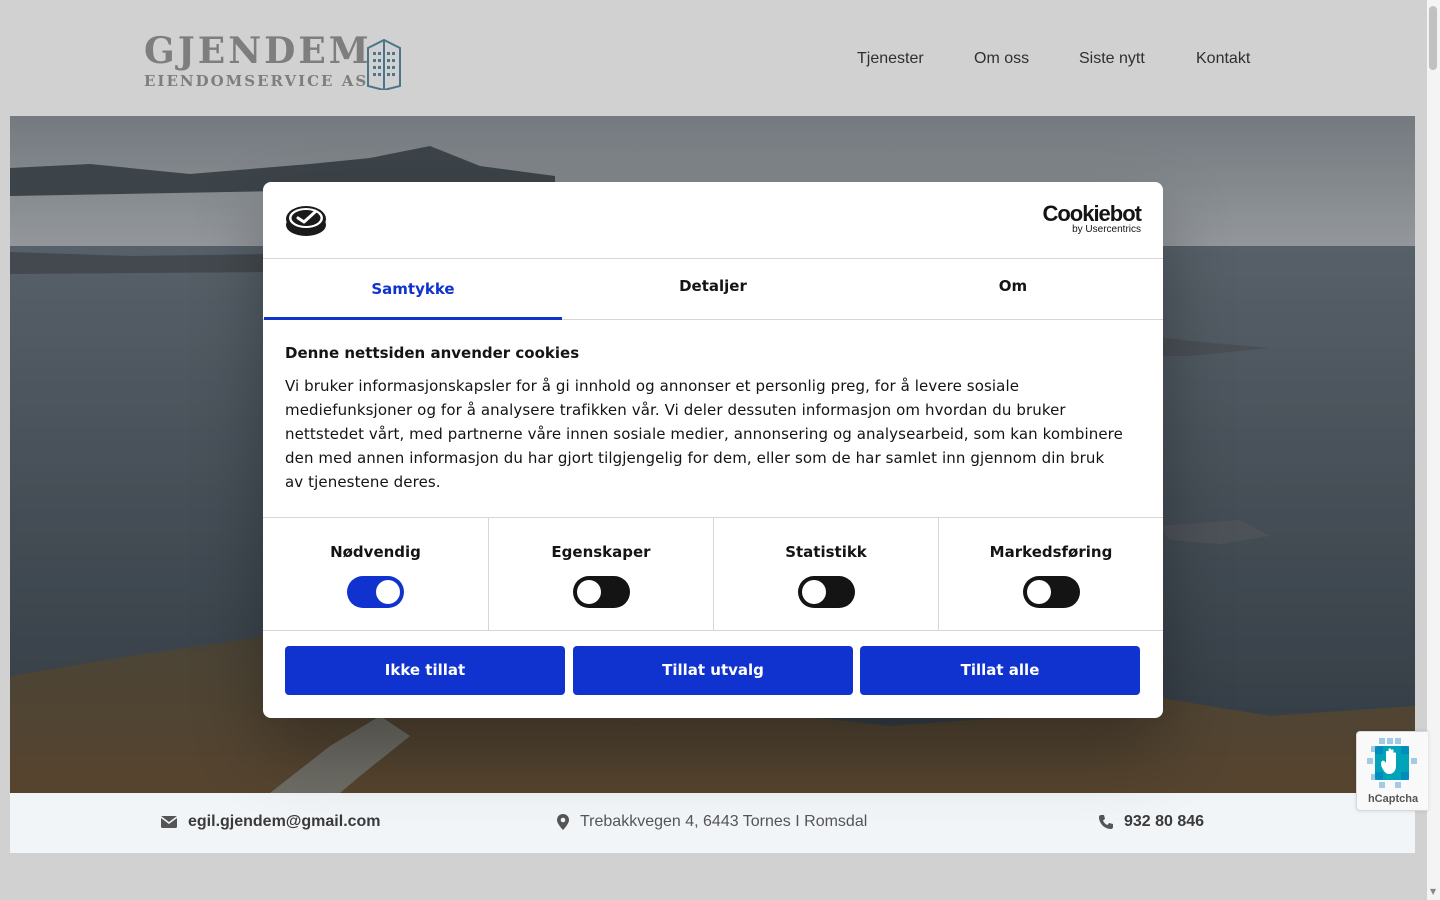 The height and width of the screenshot is (900, 1440). Describe the element at coordinates (1392, 763) in the screenshot. I see `hcaptcha-hand-icon` at that location.